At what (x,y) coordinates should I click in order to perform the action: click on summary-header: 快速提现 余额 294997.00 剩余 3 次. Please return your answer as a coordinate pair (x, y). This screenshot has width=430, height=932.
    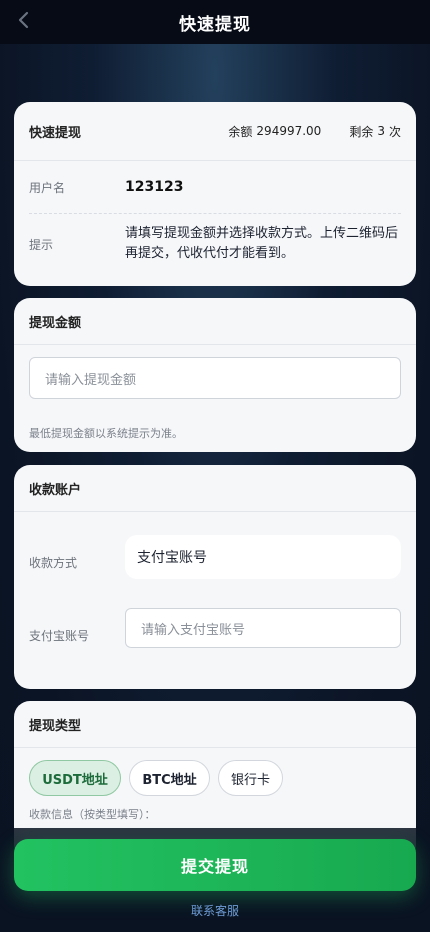
    Looking at the image, I should click on (215, 131).